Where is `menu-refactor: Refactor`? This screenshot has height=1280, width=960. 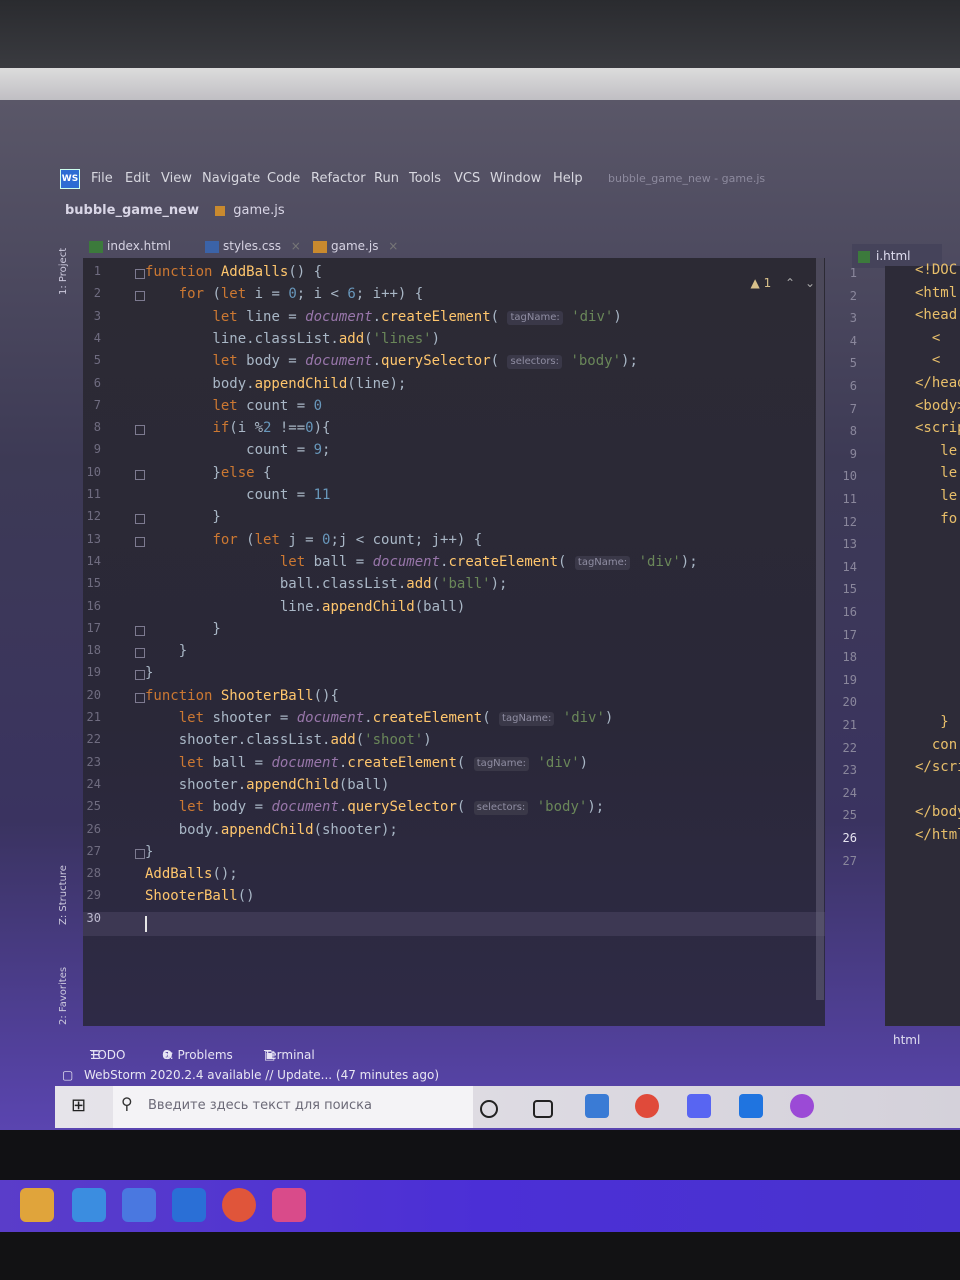
menu-refactor: Refactor is located at coordinates (338, 178).